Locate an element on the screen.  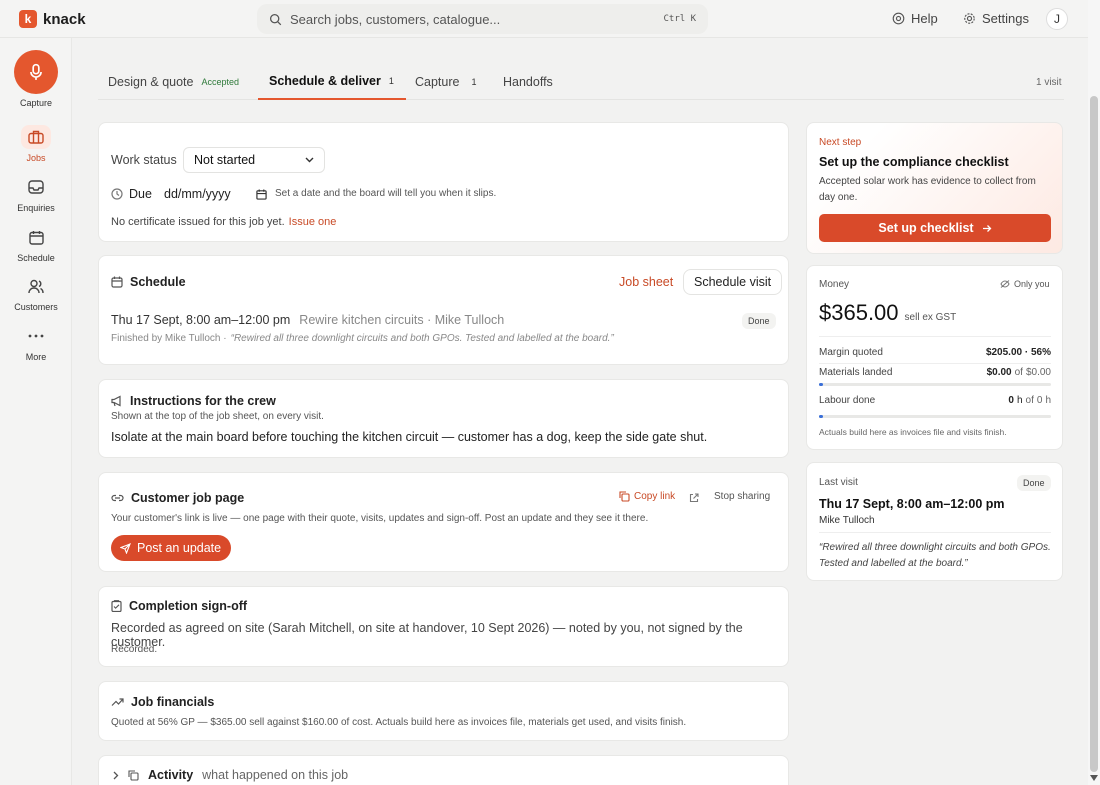
brand-logo: k knack is located at coordinates (52, 19).